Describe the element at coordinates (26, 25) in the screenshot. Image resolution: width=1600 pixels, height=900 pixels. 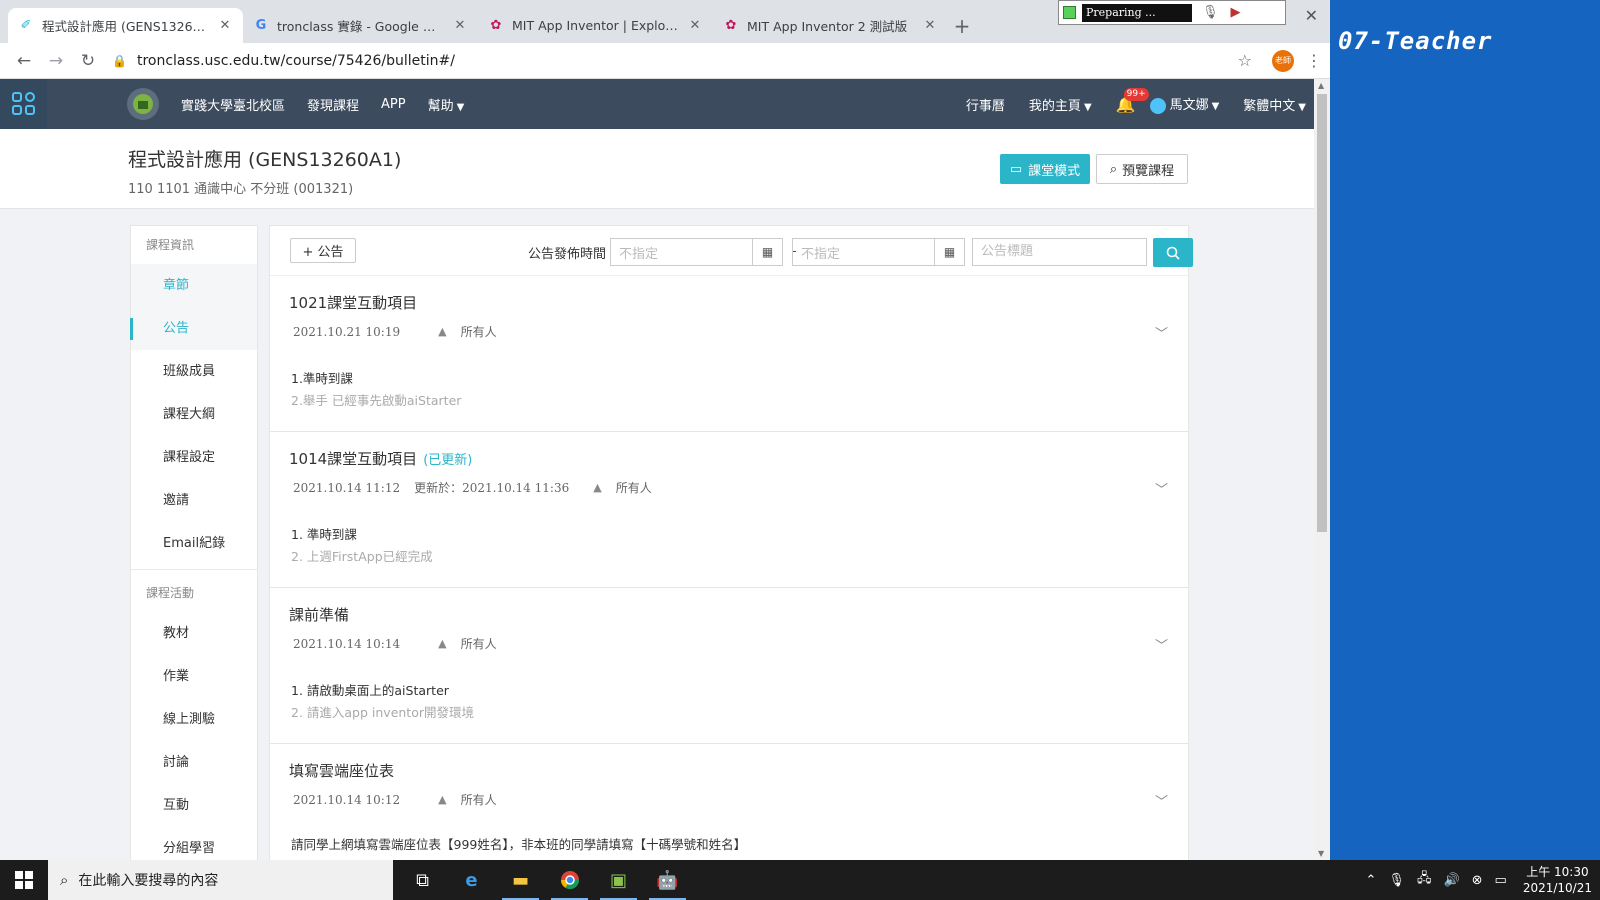
I see `tronclass-icon: ✐` at that location.